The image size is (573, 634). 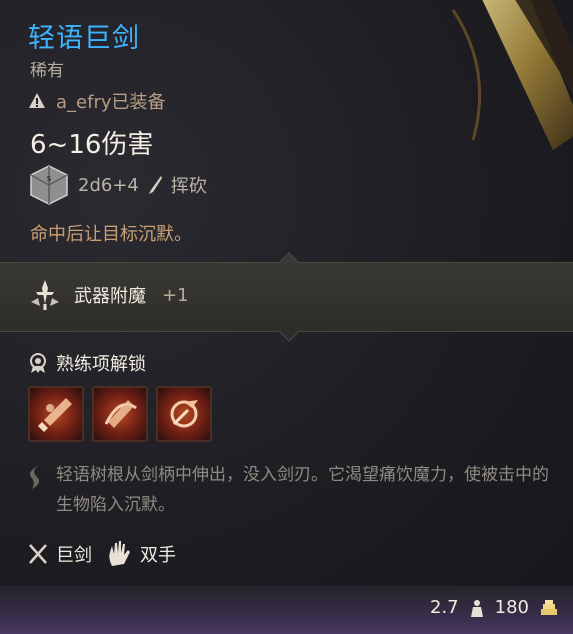 I want to click on gold-value: 180, so click(x=511, y=607).